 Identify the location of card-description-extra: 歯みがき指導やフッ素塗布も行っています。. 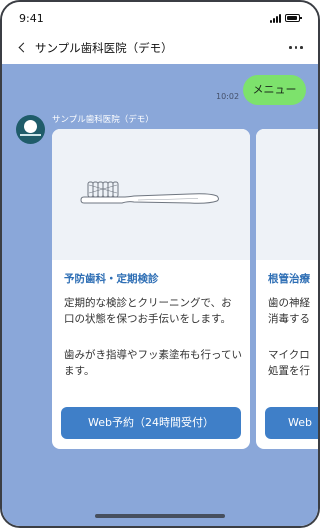
(153, 363).